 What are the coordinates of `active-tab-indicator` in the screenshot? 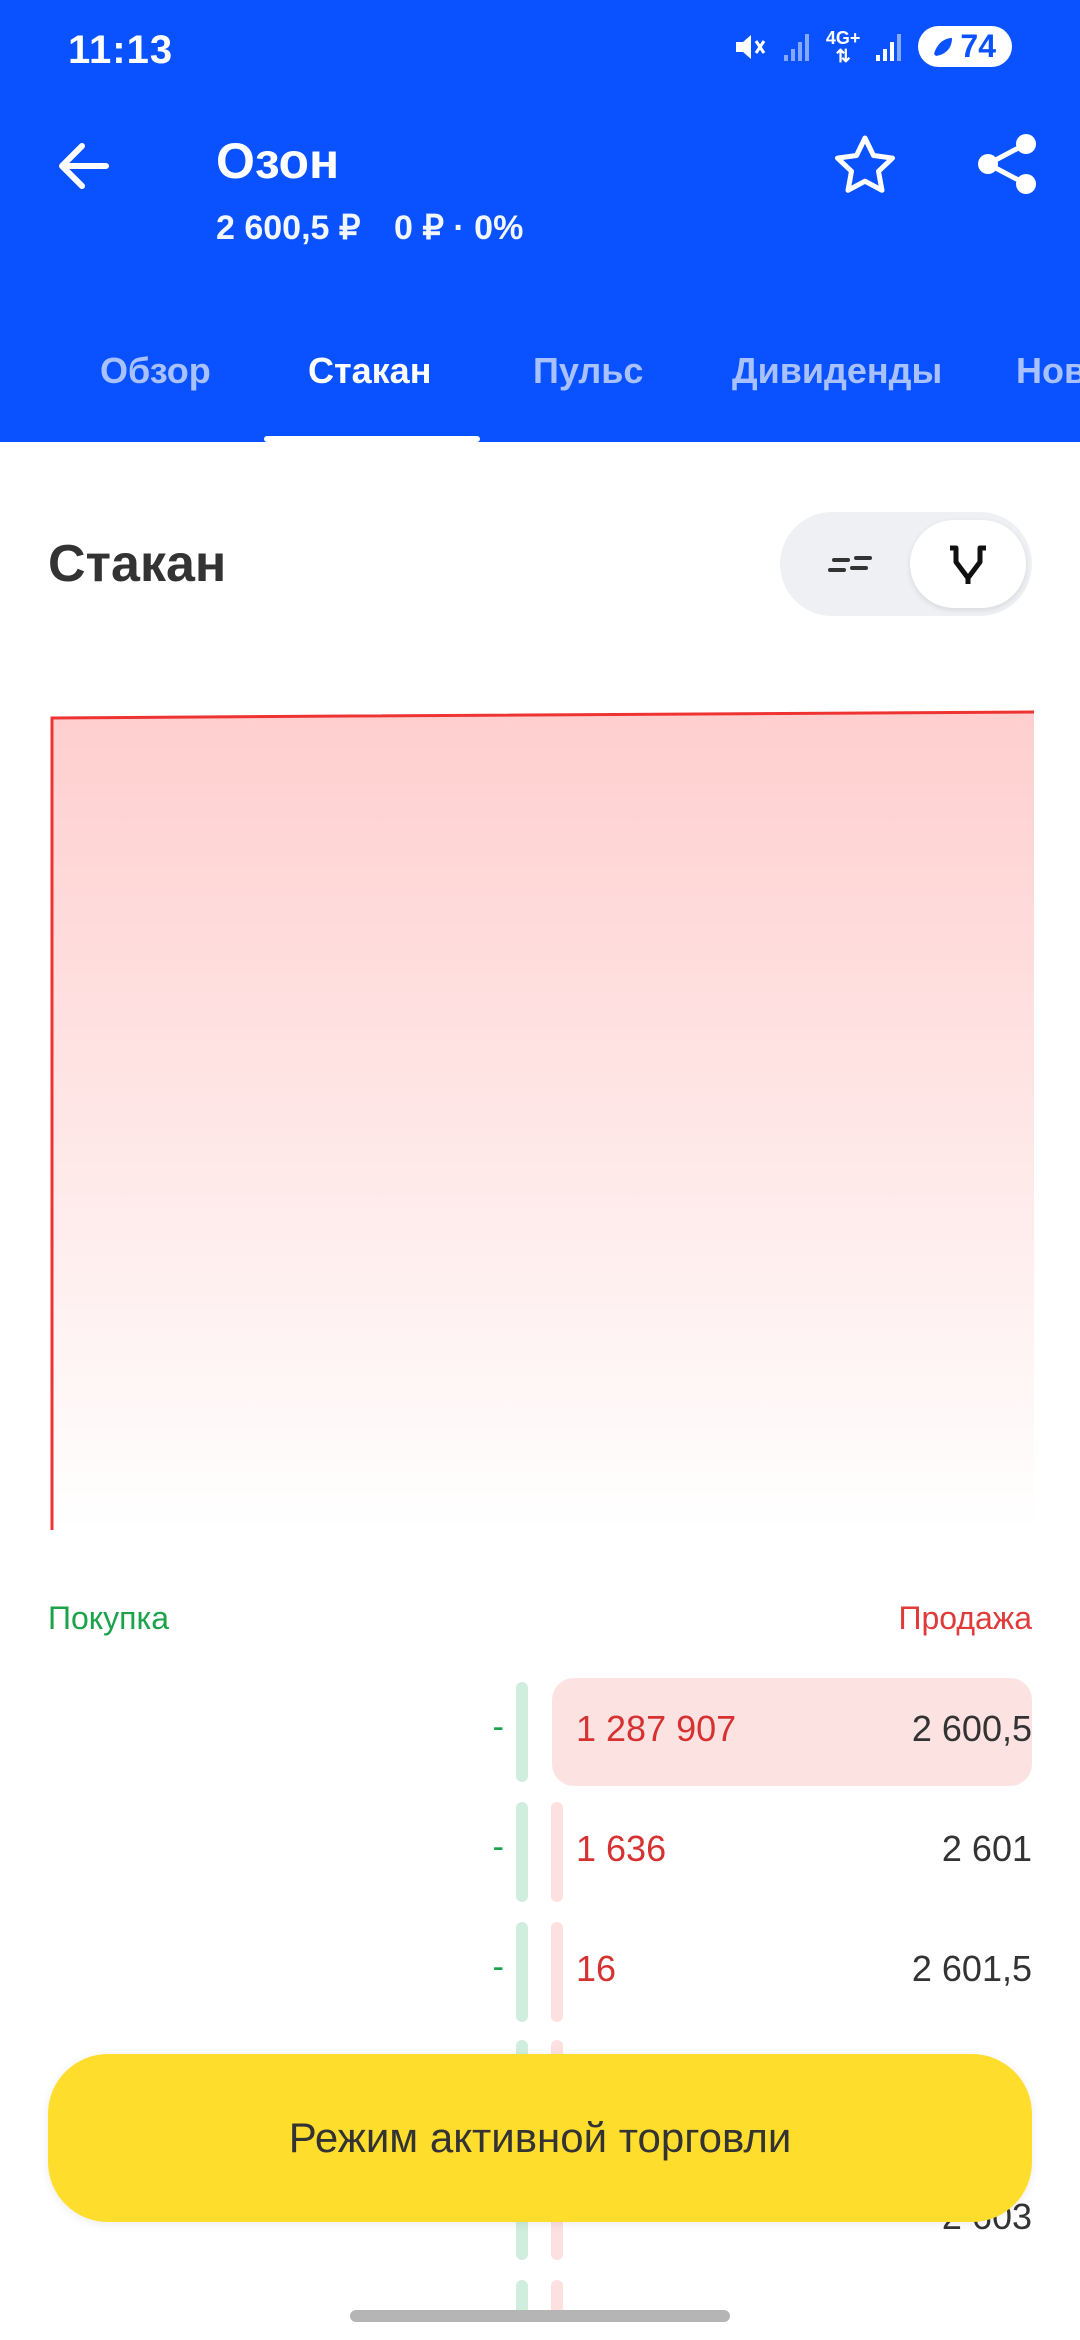 It's located at (372, 439).